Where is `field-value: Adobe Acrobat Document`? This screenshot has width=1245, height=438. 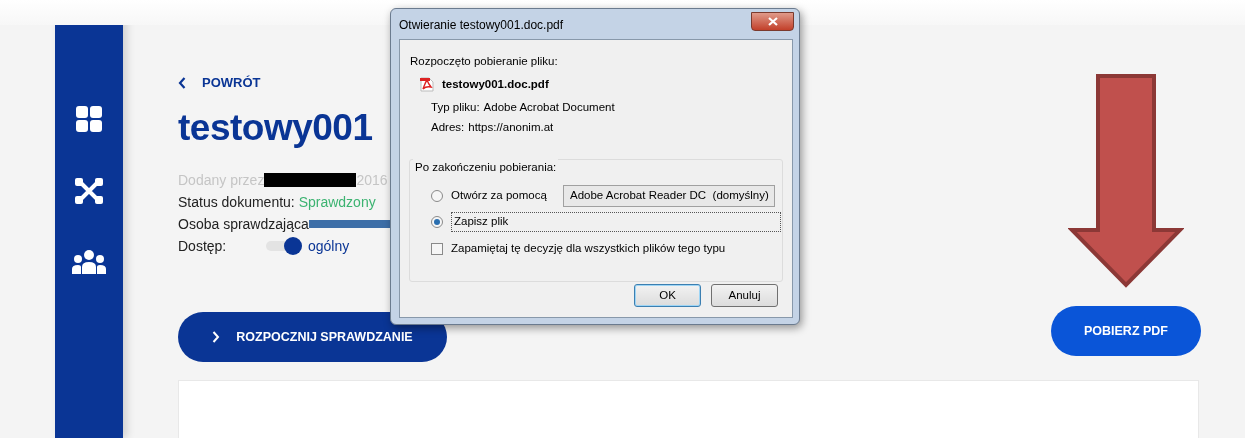
field-value: Adobe Acrobat Document is located at coordinates (549, 107).